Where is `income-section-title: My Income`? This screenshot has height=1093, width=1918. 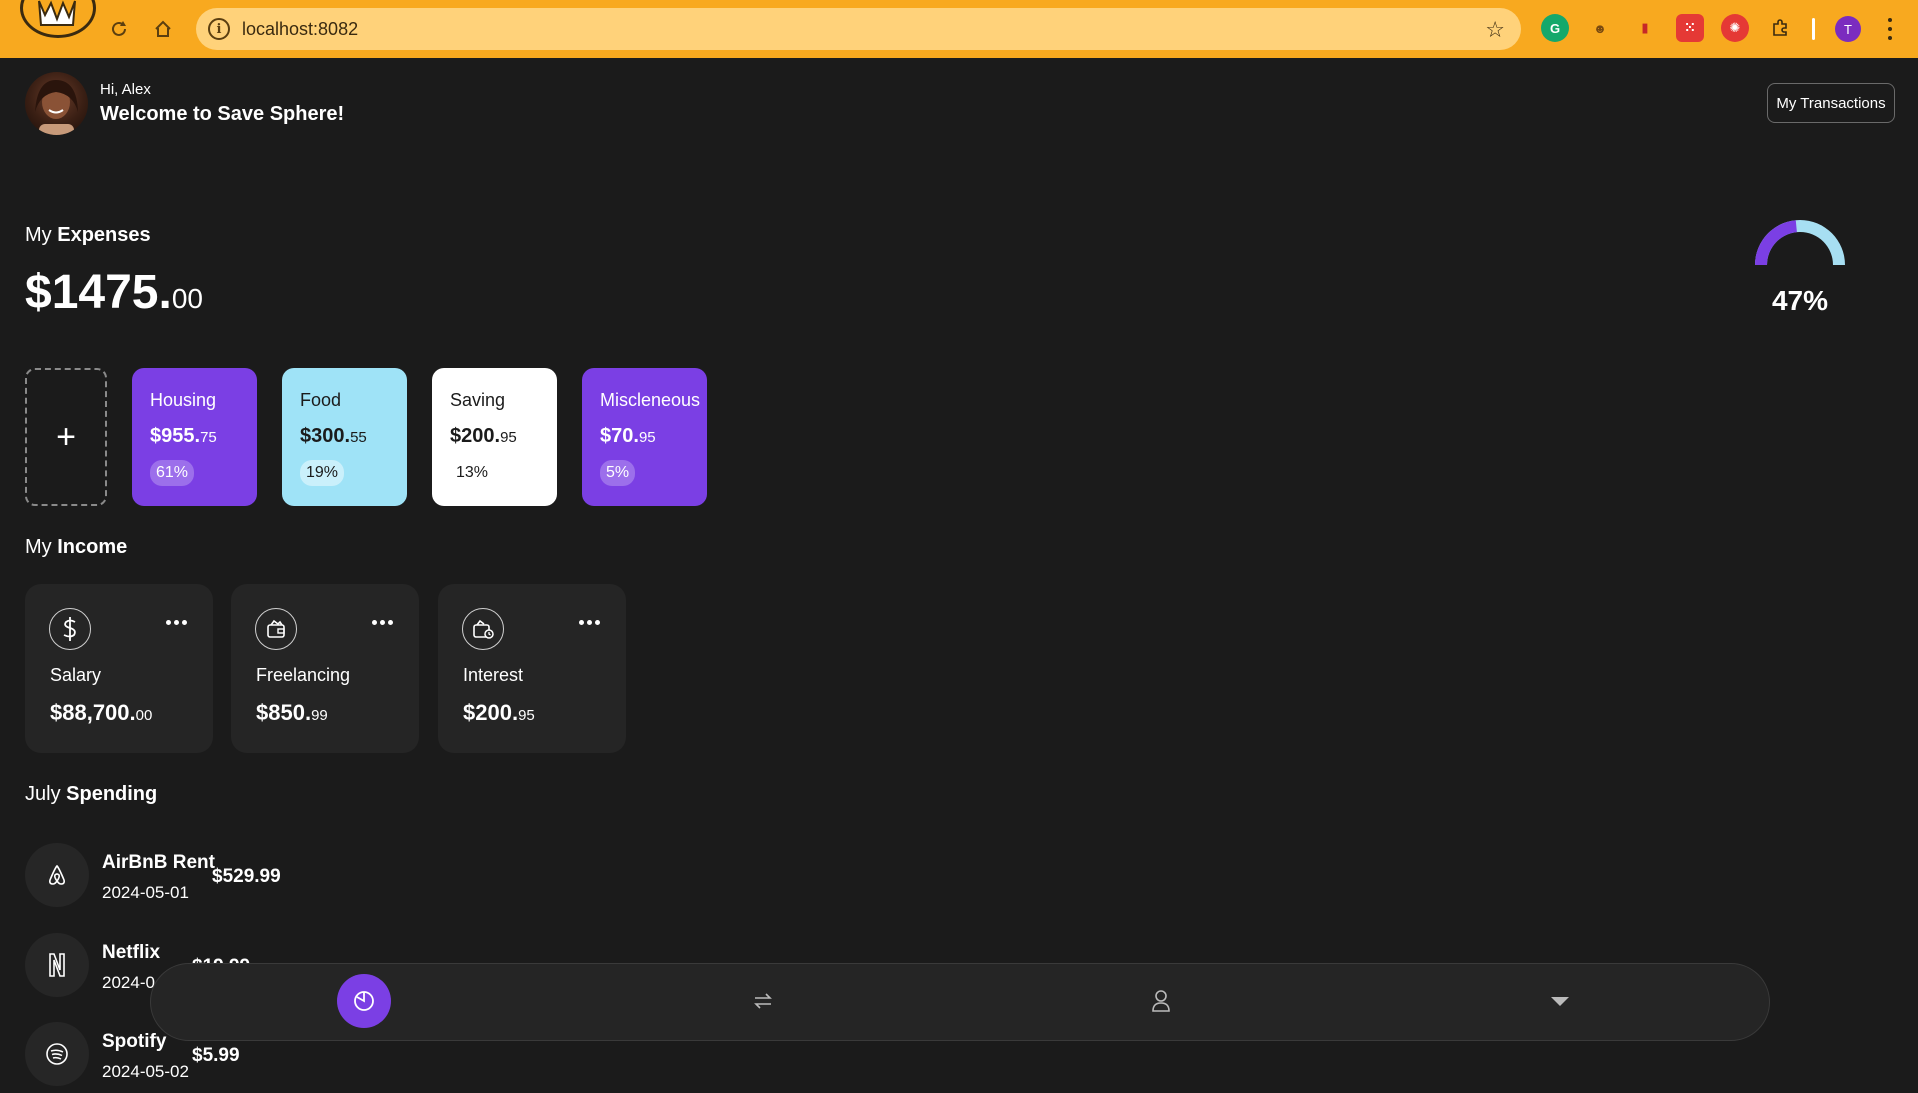 income-section-title: My Income is located at coordinates (76, 547).